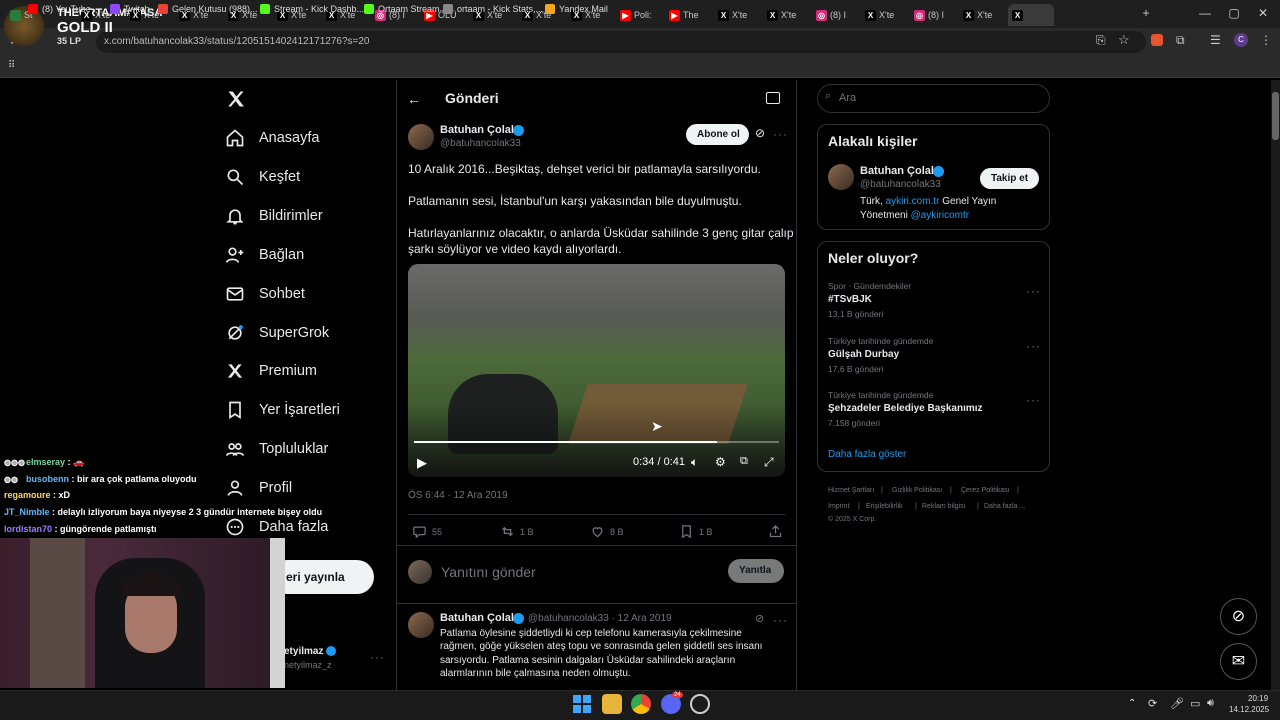  Describe the element at coordinates (518, 618) in the screenshot. I see `verified-badge-icon` at that location.